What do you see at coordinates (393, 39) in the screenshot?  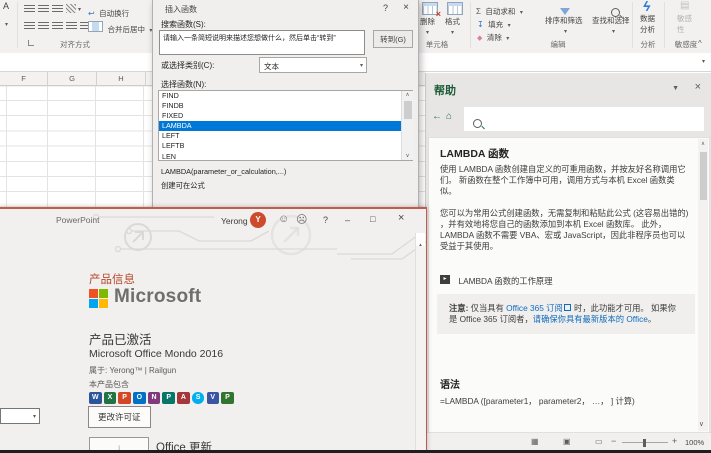 I see `go-button: 转到(G)` at bounding box center [393, 39].